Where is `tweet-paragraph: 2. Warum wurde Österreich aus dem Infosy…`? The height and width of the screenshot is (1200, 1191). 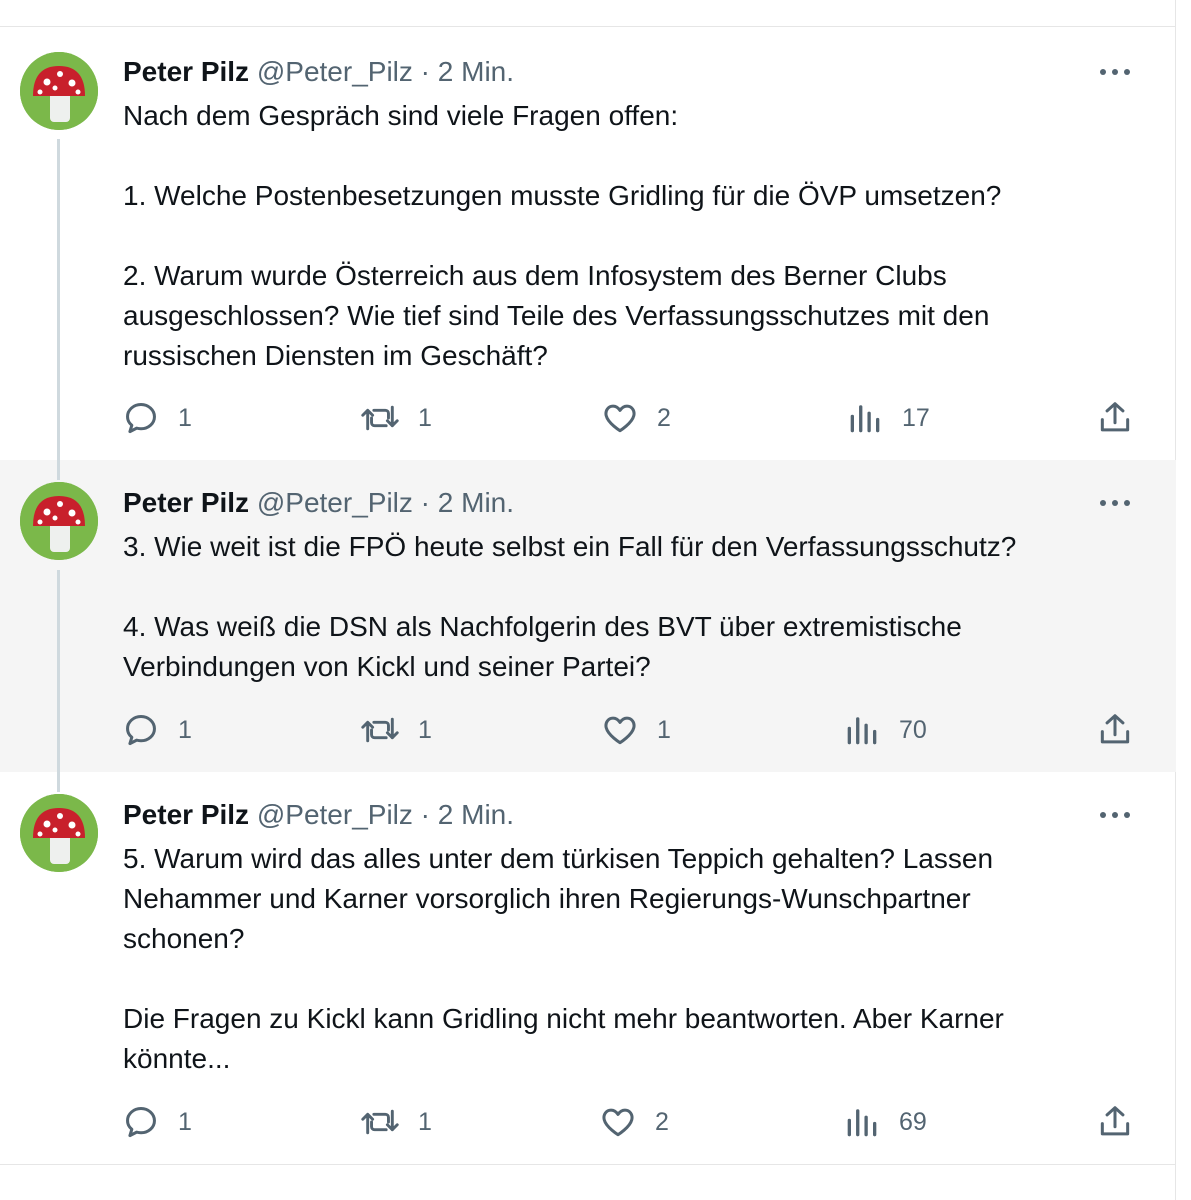
tweet-paragraph: 2. Warum wurde Österreich aus dem Infosy… is located at coordinates (556, 315).